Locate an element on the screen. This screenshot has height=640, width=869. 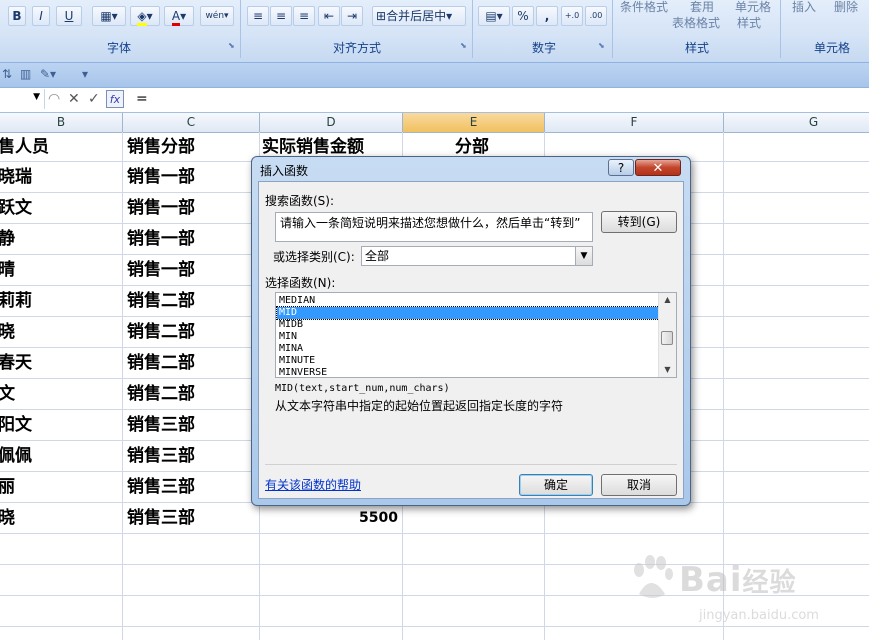
cell-d: 5500 is located at coordinates (369, 518).